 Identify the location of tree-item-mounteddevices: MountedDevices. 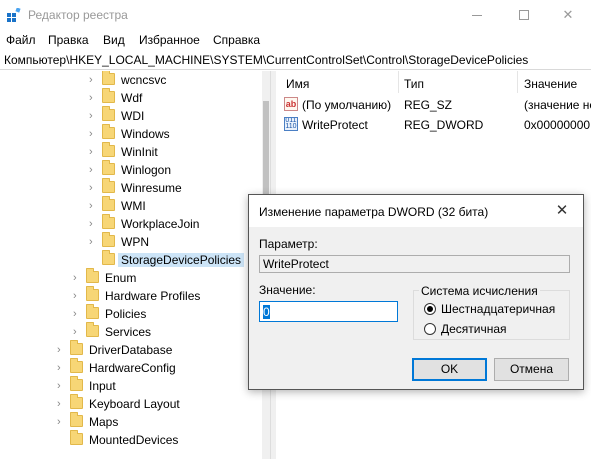
(134, 439).